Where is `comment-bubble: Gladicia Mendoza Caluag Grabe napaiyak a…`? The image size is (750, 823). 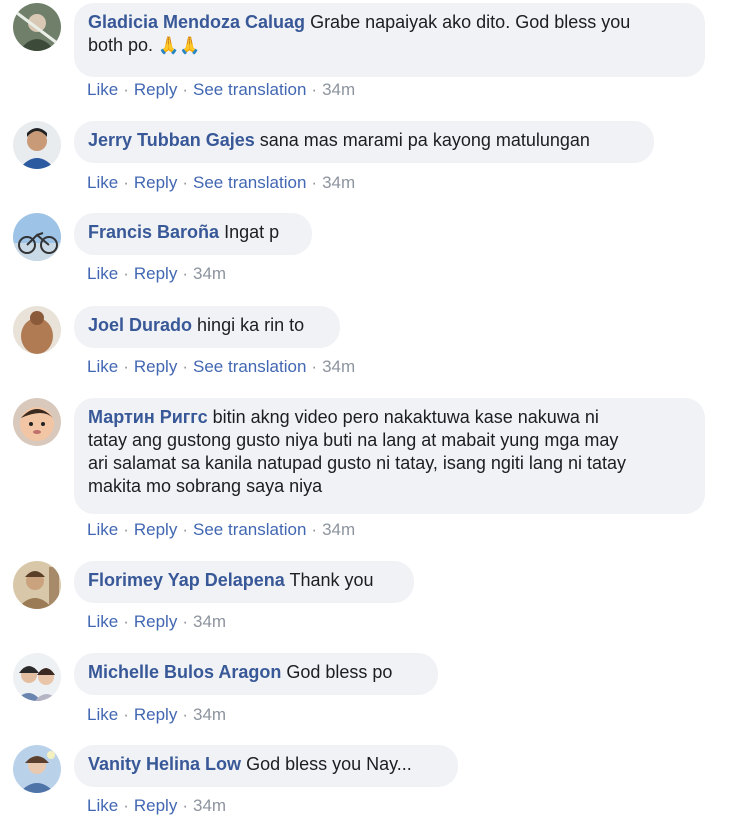
comment-bubble: Gladicia Mendoza Caluag Grabe napaiyak a… is located at coordinates (389, 40).